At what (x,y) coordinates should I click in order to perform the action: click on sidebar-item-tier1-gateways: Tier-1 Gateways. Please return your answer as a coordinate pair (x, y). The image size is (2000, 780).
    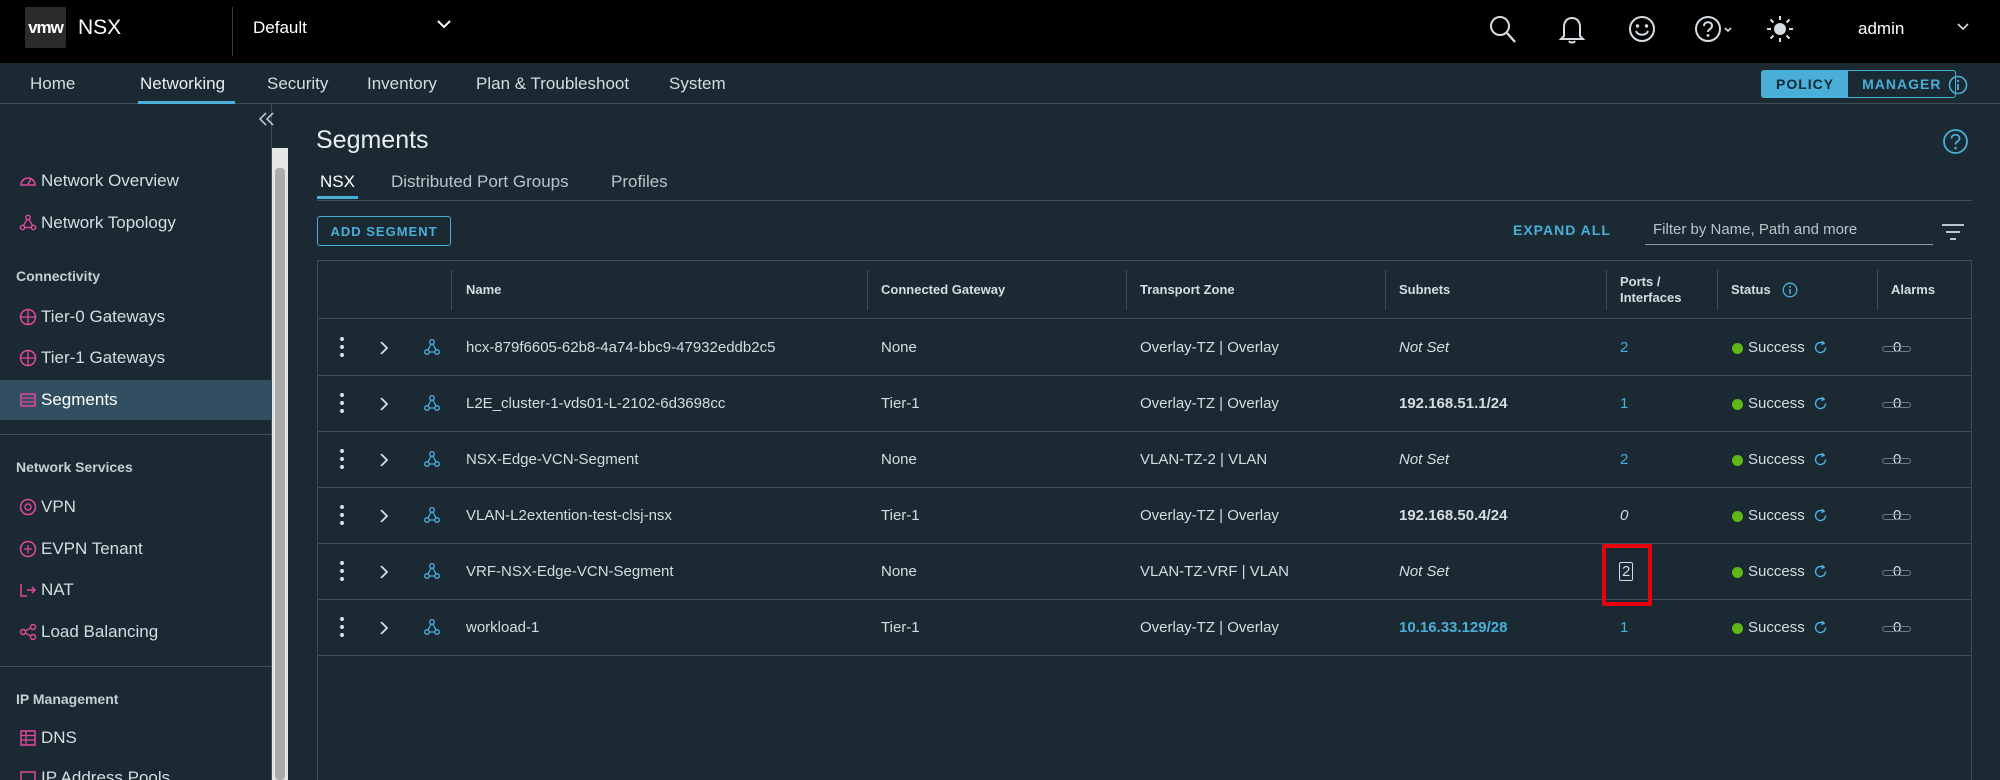
    Looking at the image, I should click on (136, 358).